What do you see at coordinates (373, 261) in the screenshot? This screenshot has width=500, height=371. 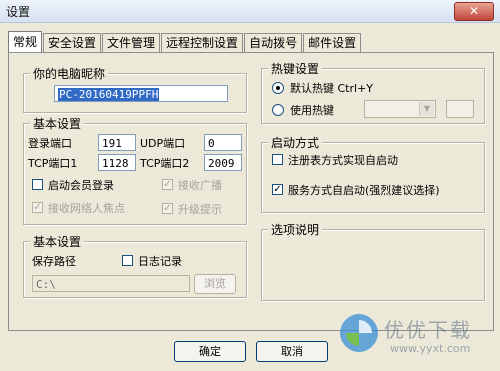 I see `options-description-group: 选项说明` at bounding box center [373, 261].